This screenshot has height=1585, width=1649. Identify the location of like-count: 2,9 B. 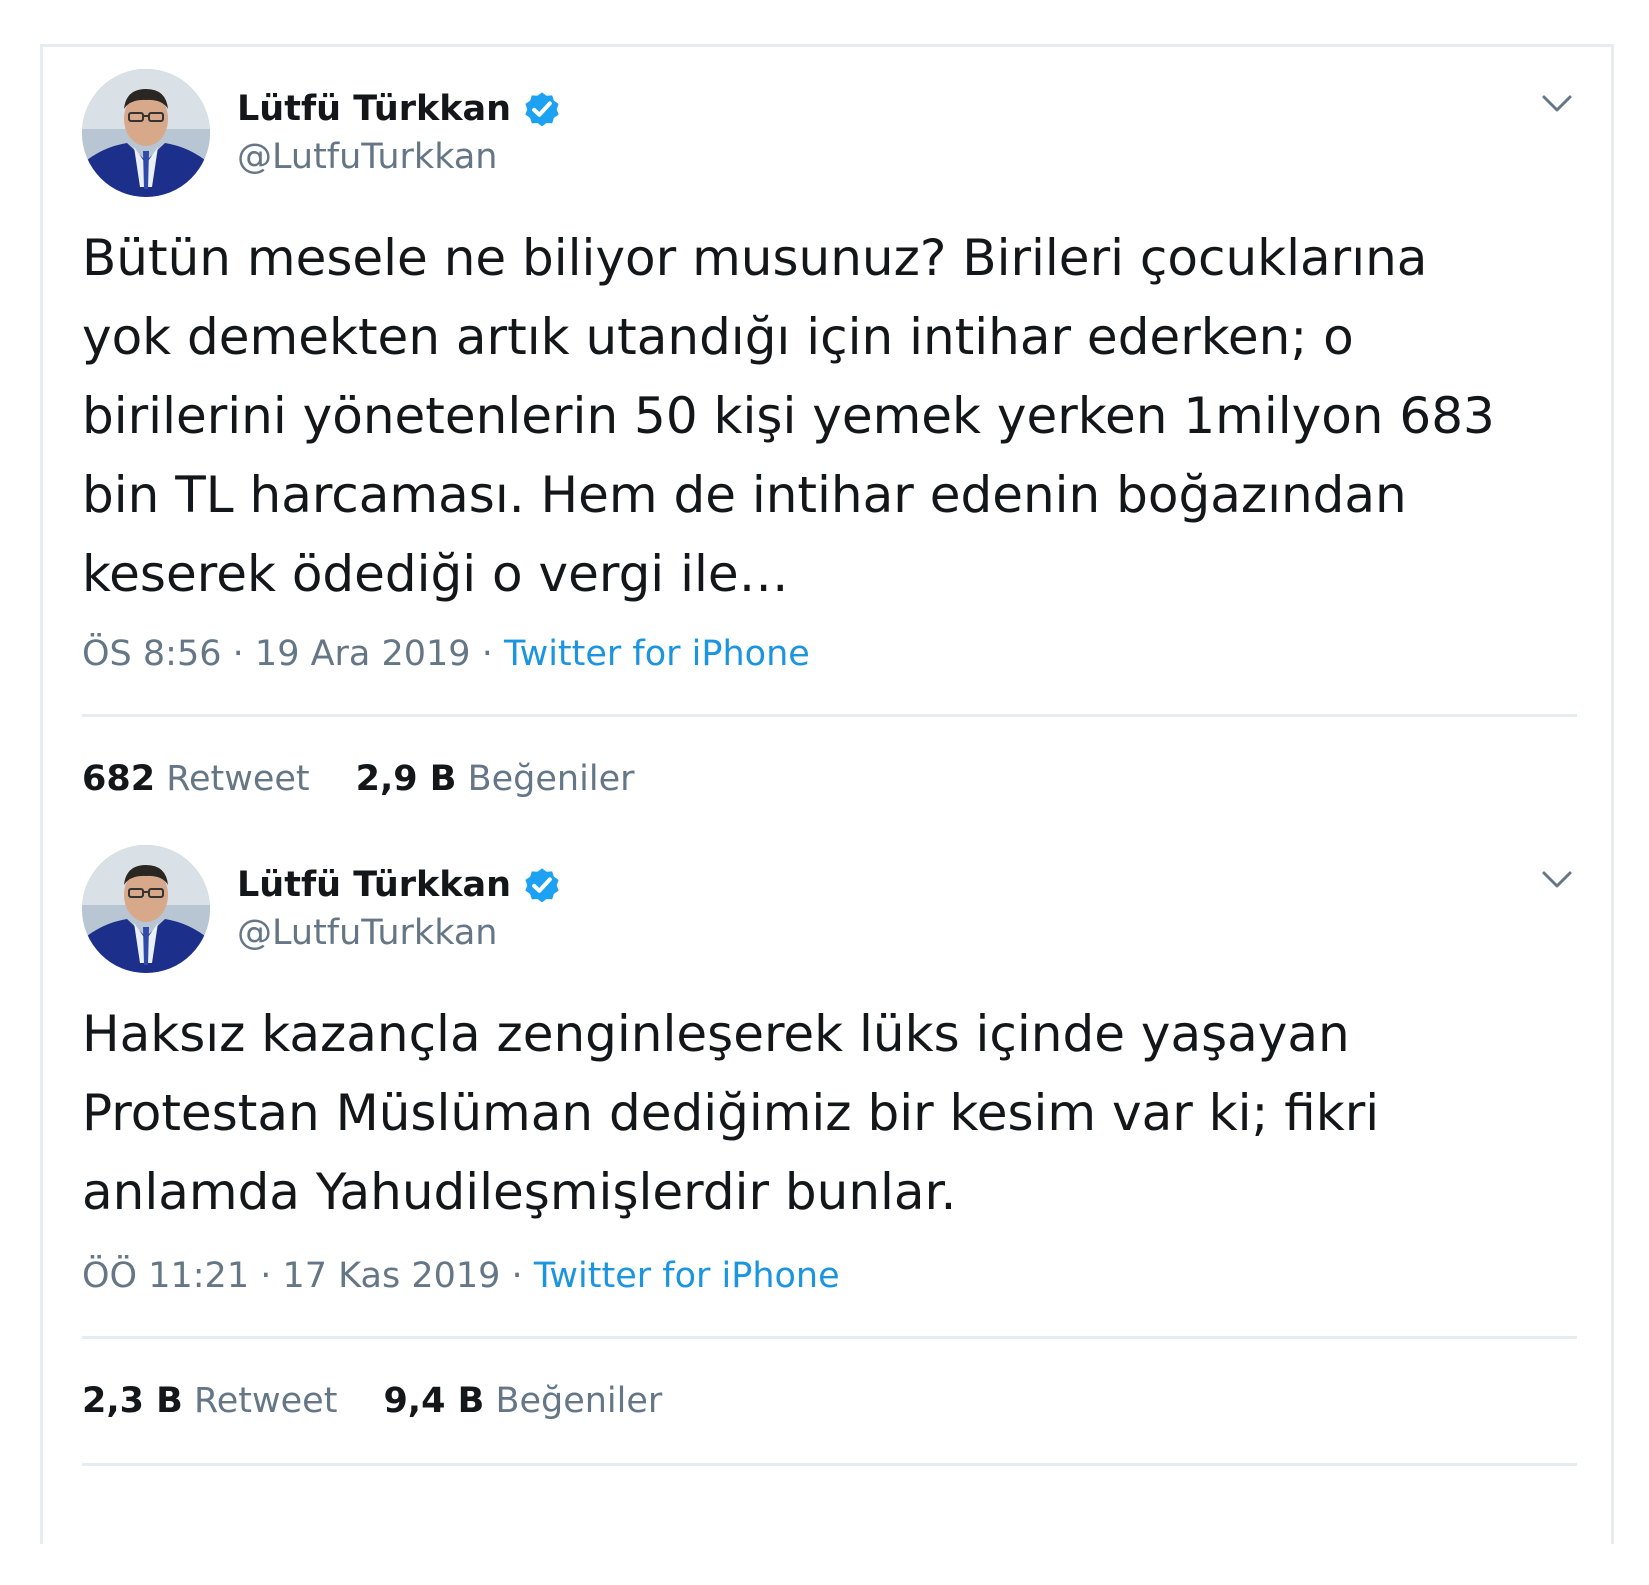
(406, 779).